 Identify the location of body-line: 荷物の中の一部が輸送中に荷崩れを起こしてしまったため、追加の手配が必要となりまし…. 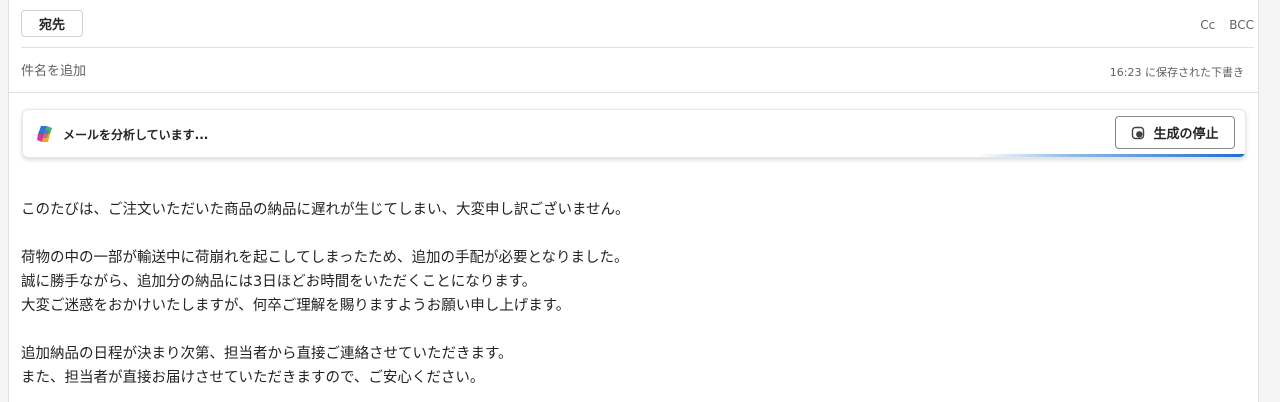
(325, 258).